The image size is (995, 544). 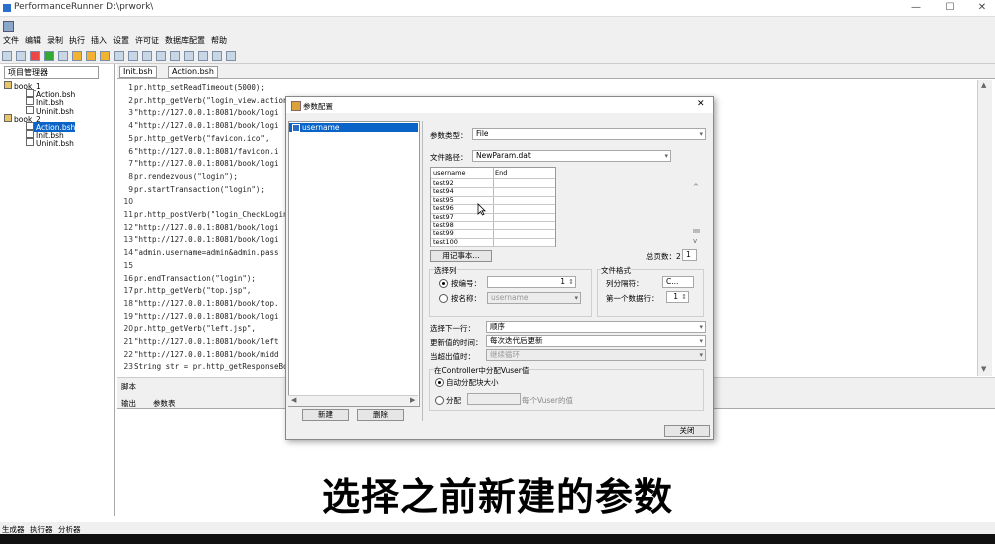 I want to click on delete-param-button: 删除, so click(x=380, y=415).